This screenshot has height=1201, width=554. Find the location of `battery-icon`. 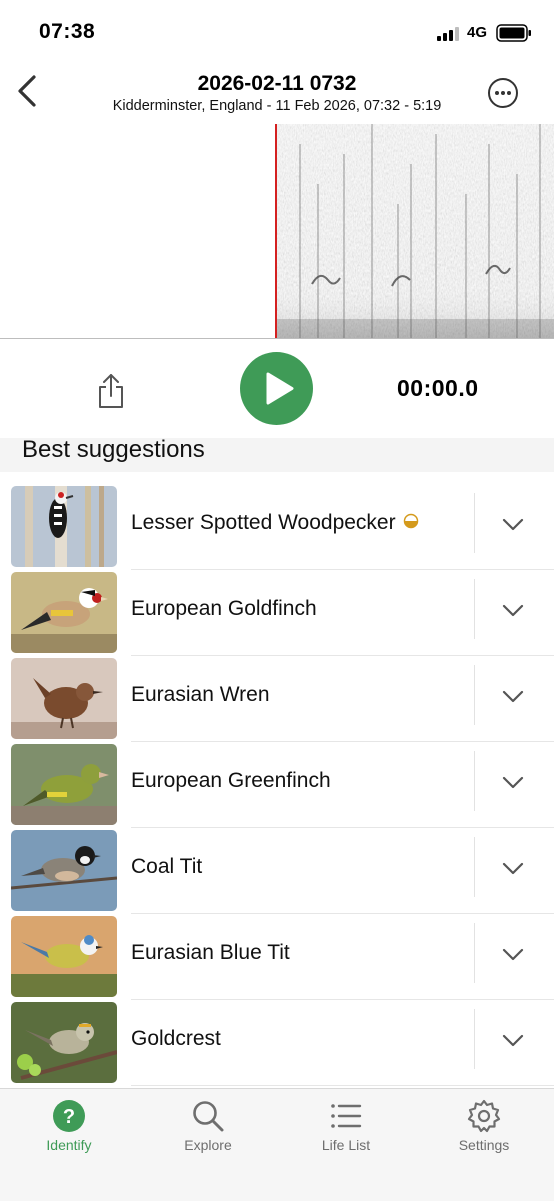

battery-icon is located at coordinates (513, 33).